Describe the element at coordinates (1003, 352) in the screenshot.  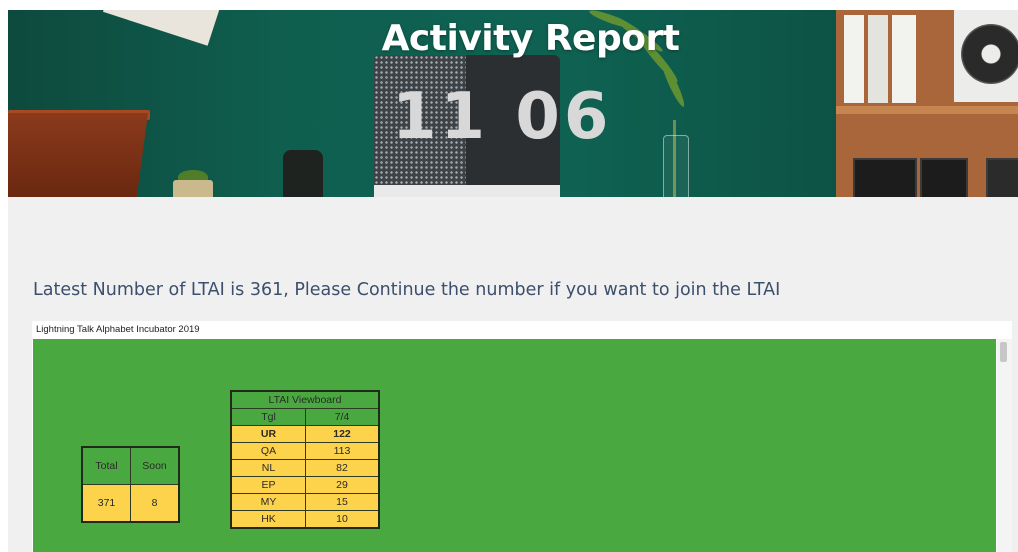
I see `scrollbar-thumb` at that location.